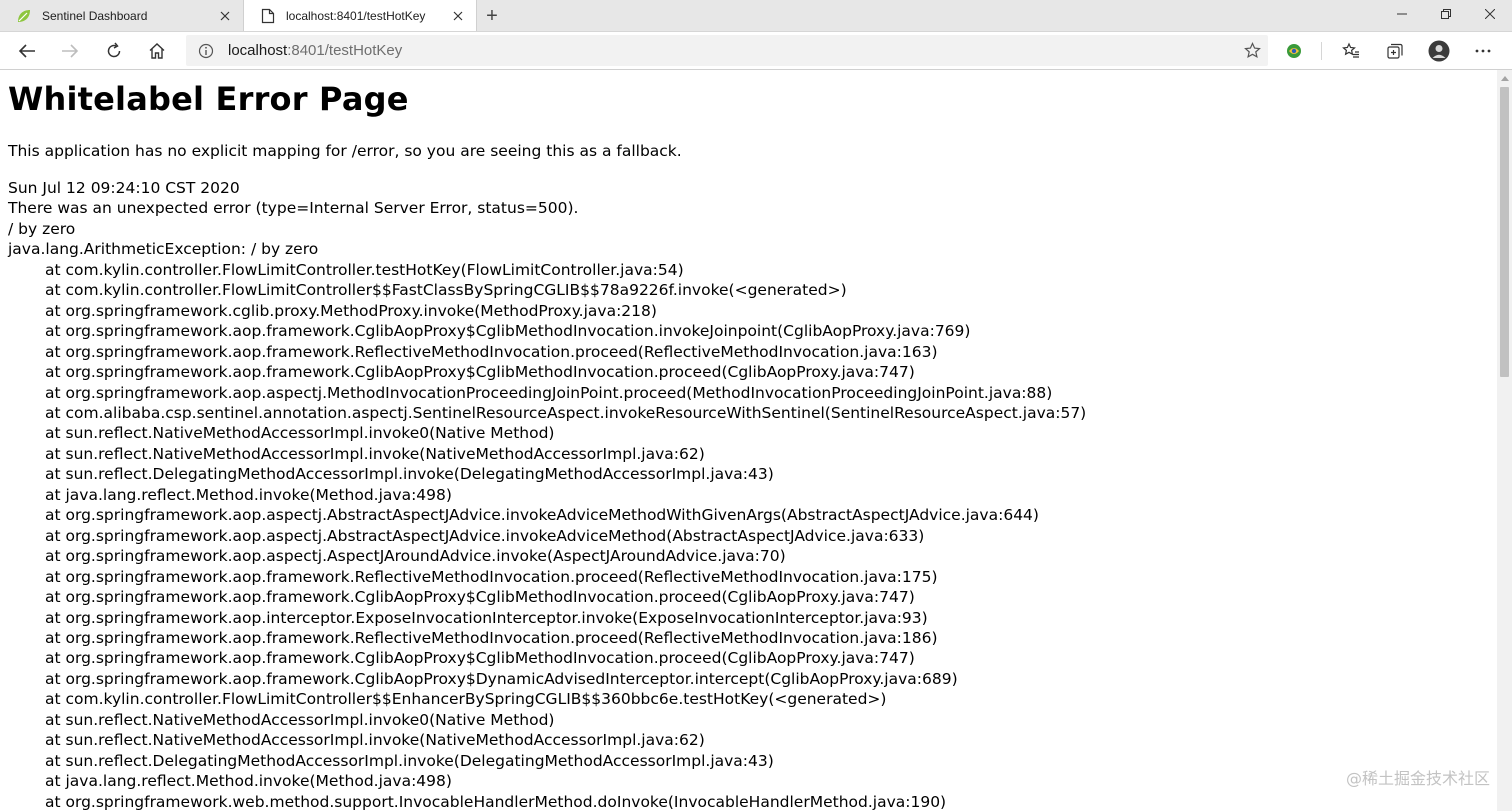 The width and height of the screenshot is (1512, 811). I want to click on more-options-icon, so click(1483, 51).